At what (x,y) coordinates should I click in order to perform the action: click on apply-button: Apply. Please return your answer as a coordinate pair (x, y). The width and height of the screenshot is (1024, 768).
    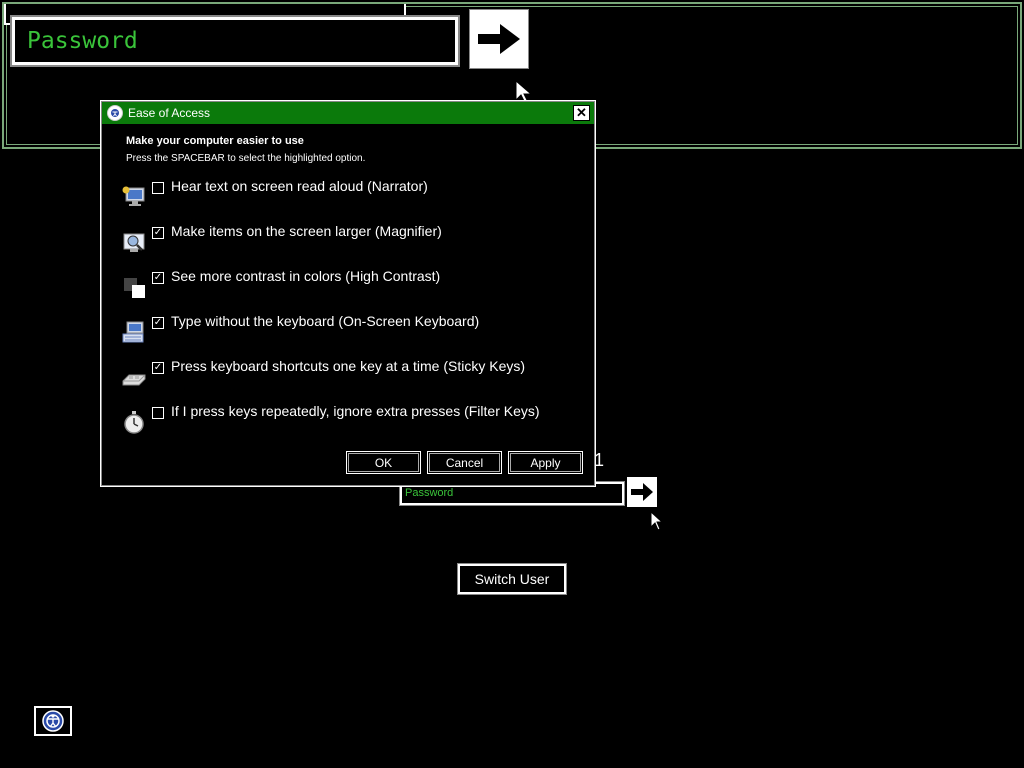
    Looking at the image, I should click on (545, 462).